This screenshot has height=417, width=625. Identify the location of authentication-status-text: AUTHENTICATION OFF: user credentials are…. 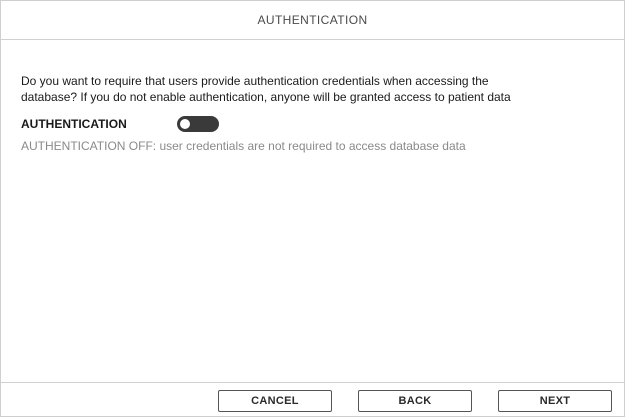
(243, 146).